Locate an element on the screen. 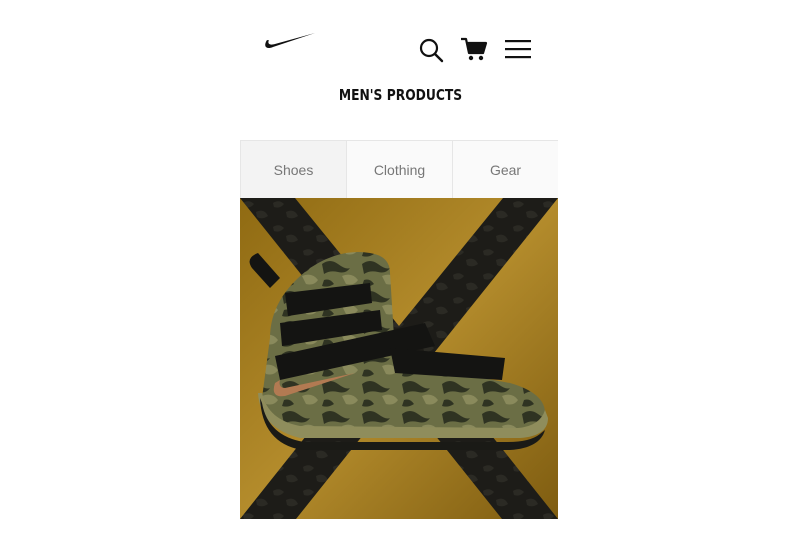 Image resolution: width=801 pixels, height=538 pixels. cart-icon is located at coordinates (474, 49).